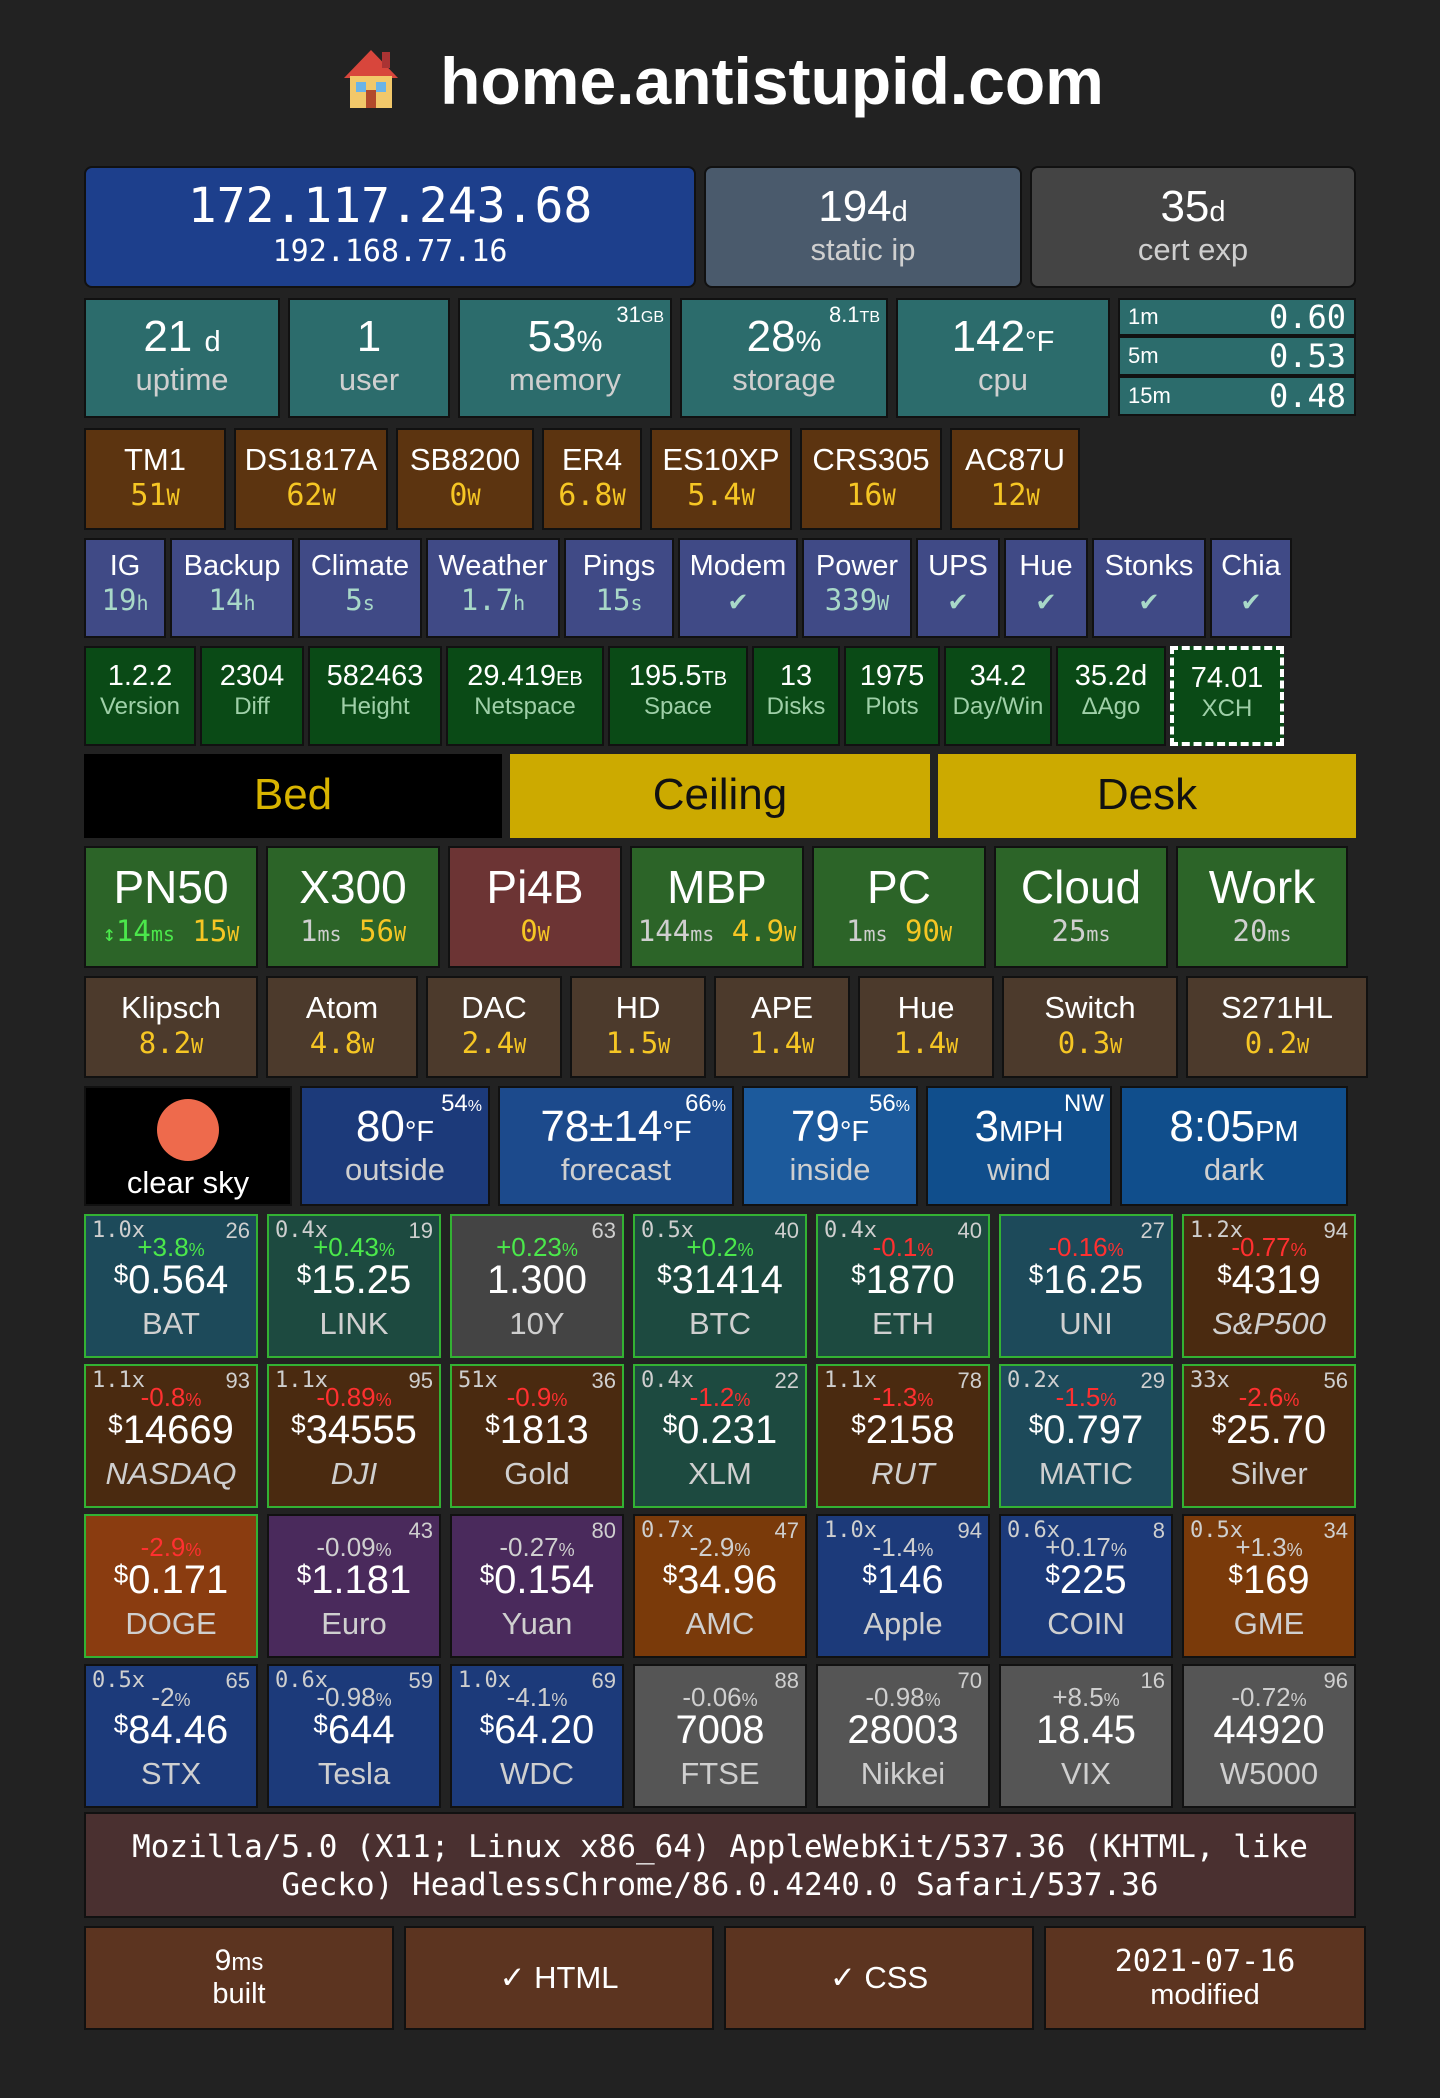 The image size is (1440, 2098). I want to click on uptime-label: uptime, so click(182, 379).